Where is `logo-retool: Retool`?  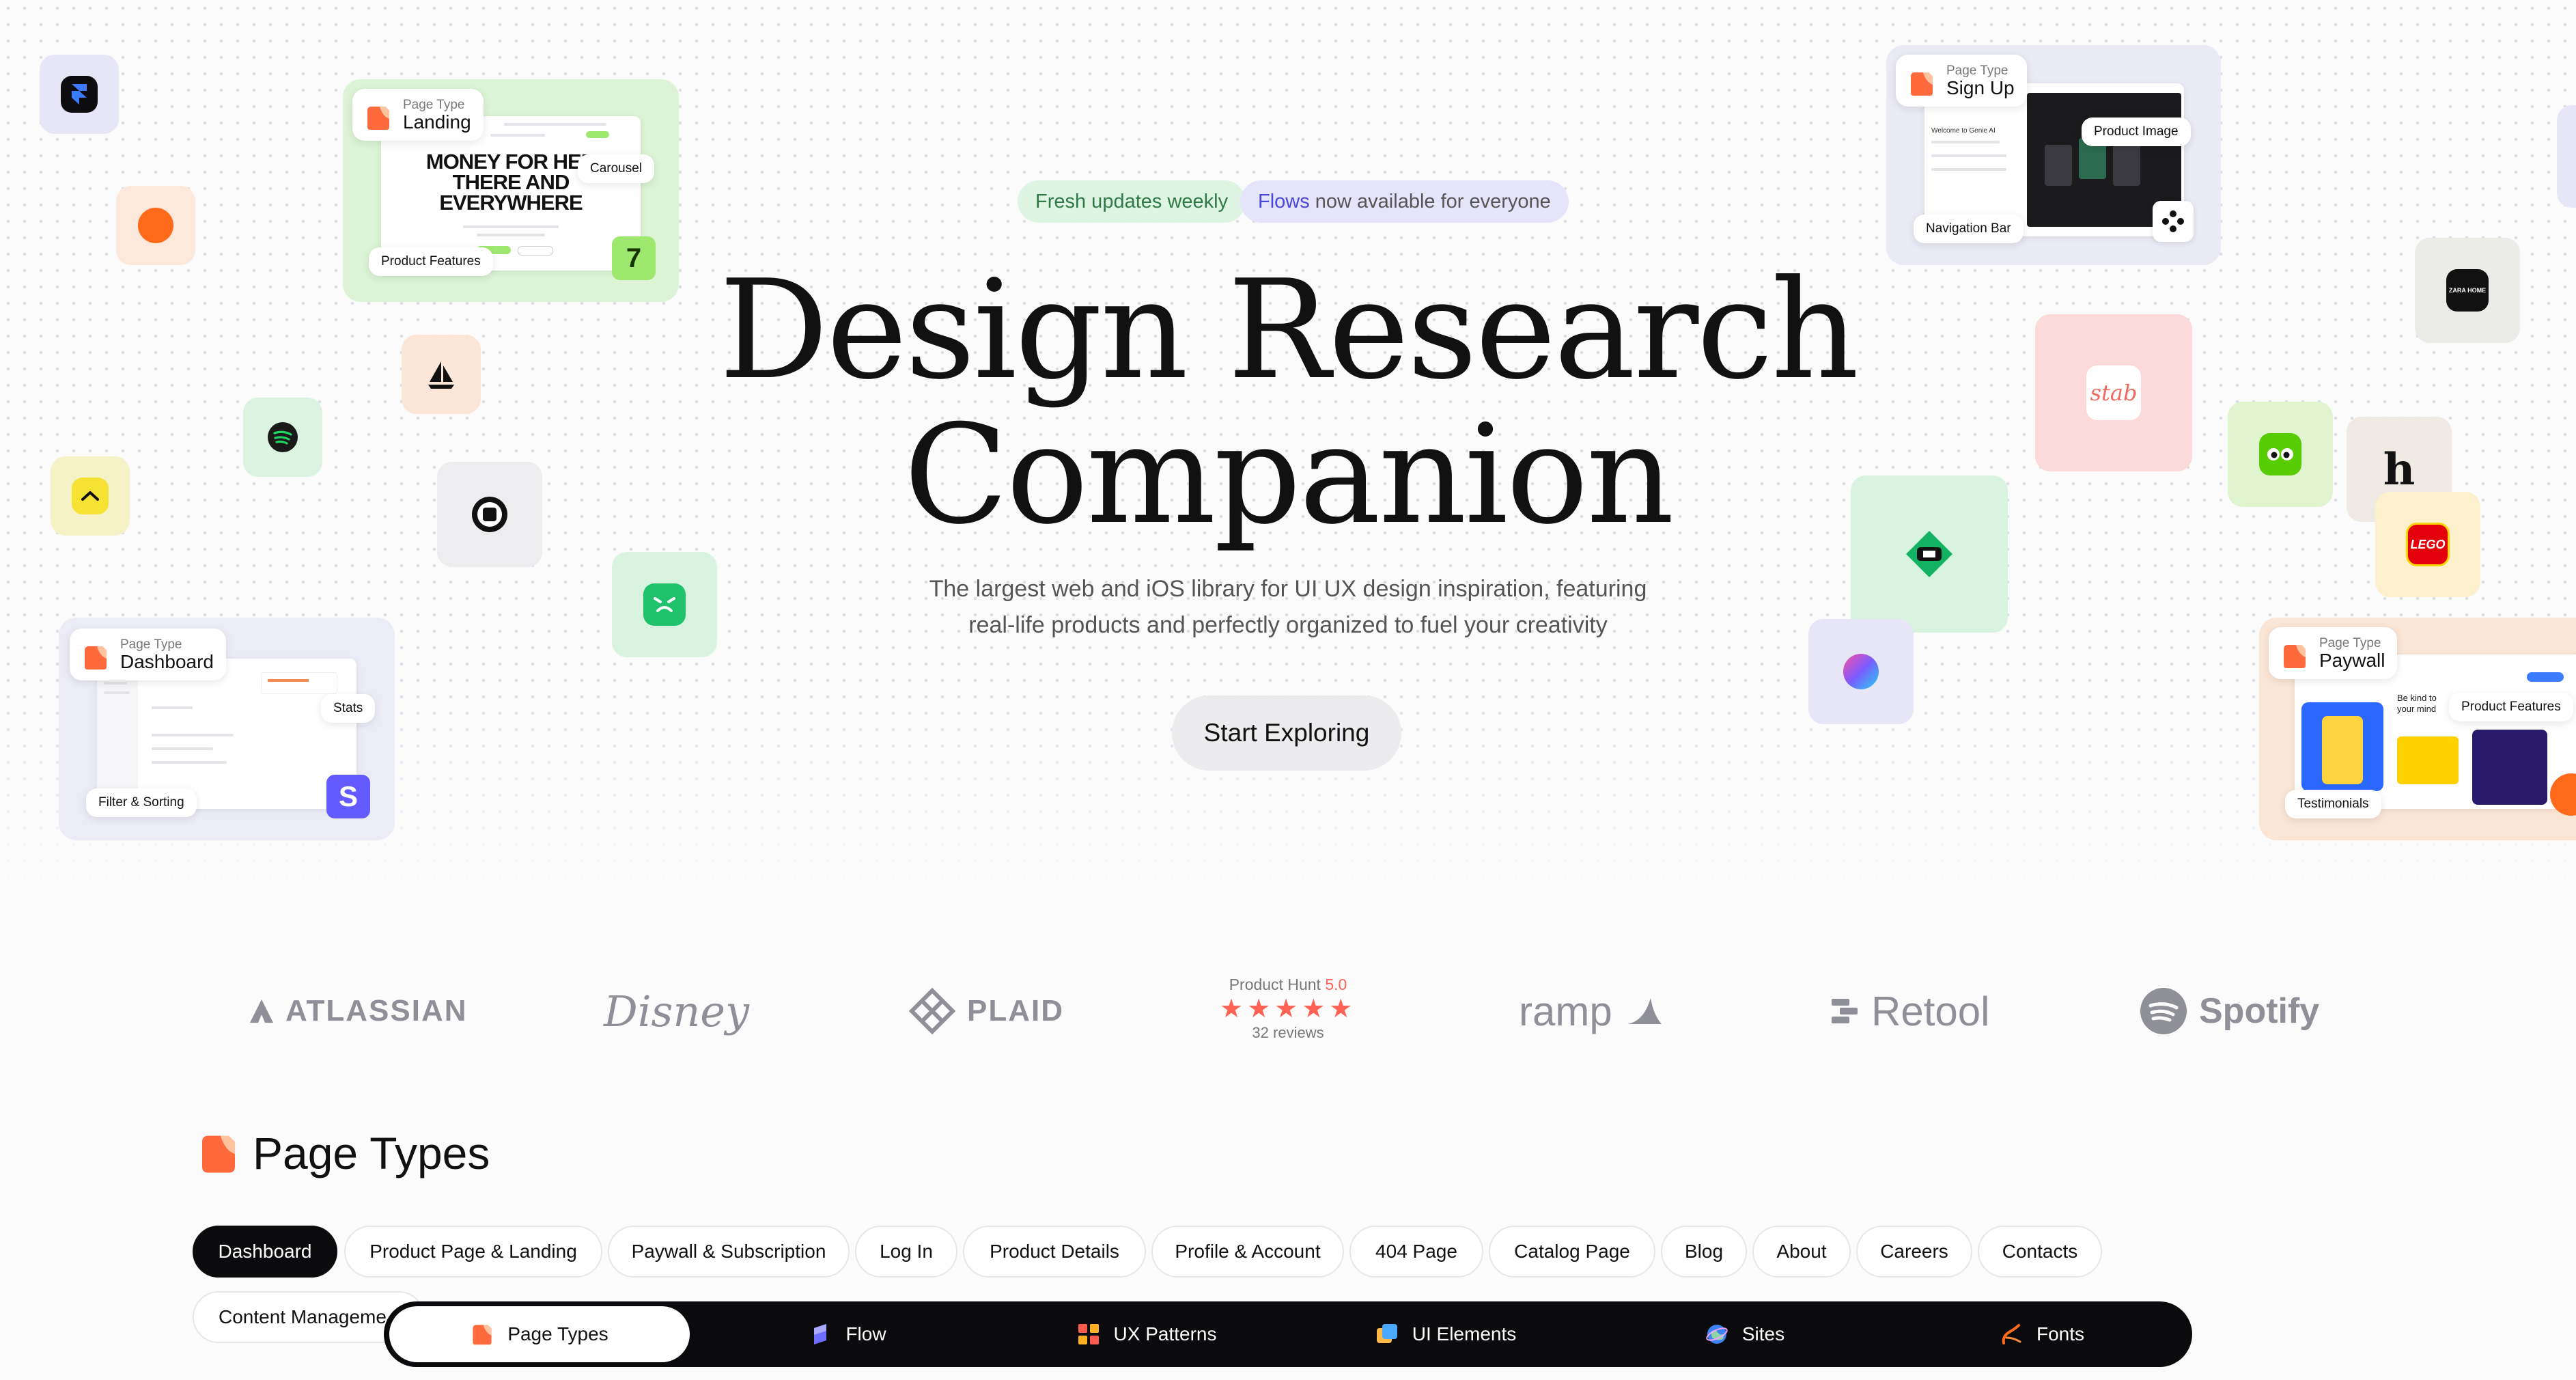 logo-retool: Retool is located at coordinates (1909, 1011).